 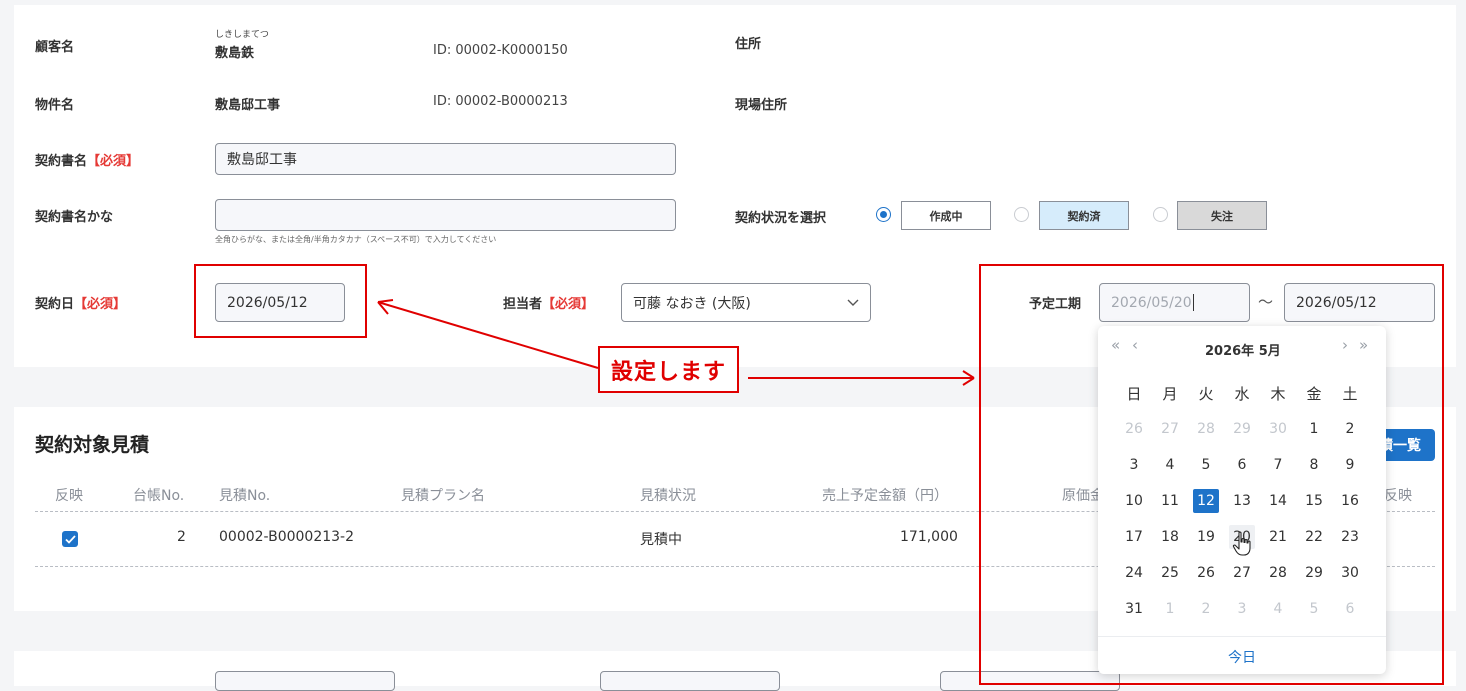 I want to click on annotation-callout: 設定します, so click(x=668, y=369).